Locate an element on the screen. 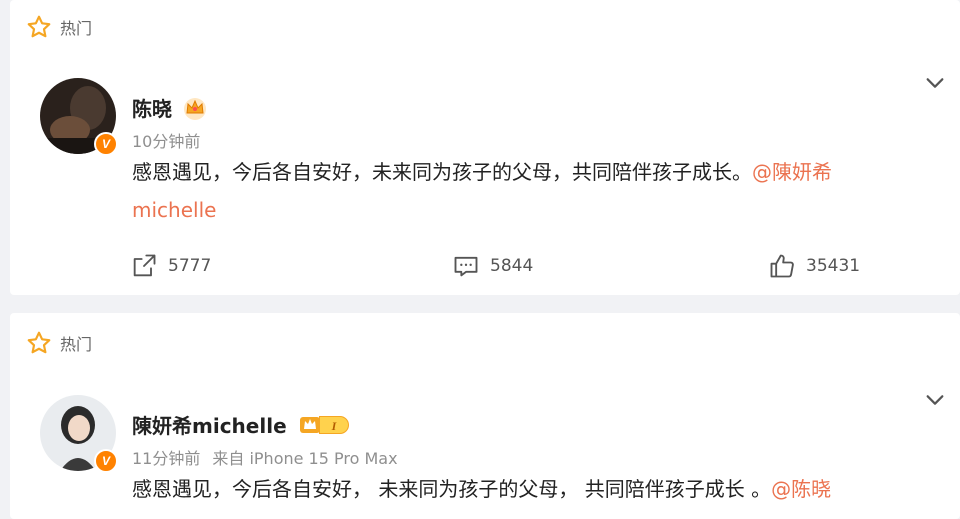 The image size is (960, 519). username: 陈晓 is located at coordinates (152, 107).